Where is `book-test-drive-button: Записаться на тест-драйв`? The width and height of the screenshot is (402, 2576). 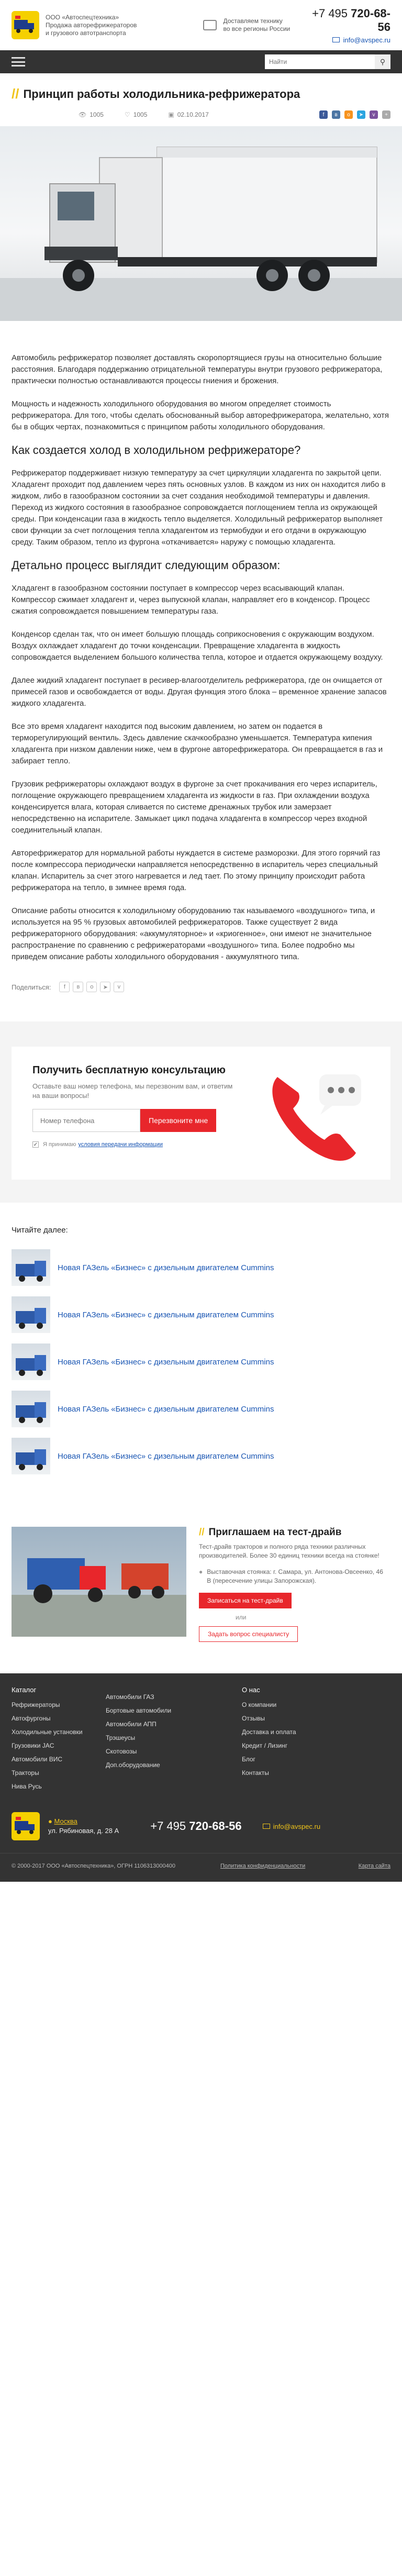
book-test-drive-button: Записаться на тест-драйв is located at coordinates (245, 1600).